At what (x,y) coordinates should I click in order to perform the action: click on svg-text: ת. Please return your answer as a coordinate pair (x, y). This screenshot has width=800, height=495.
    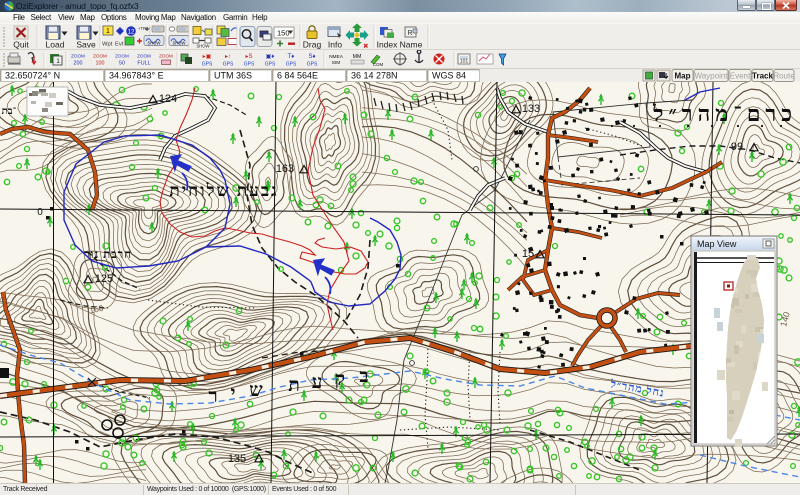
    Looking at the image, I should click on (294, 385).